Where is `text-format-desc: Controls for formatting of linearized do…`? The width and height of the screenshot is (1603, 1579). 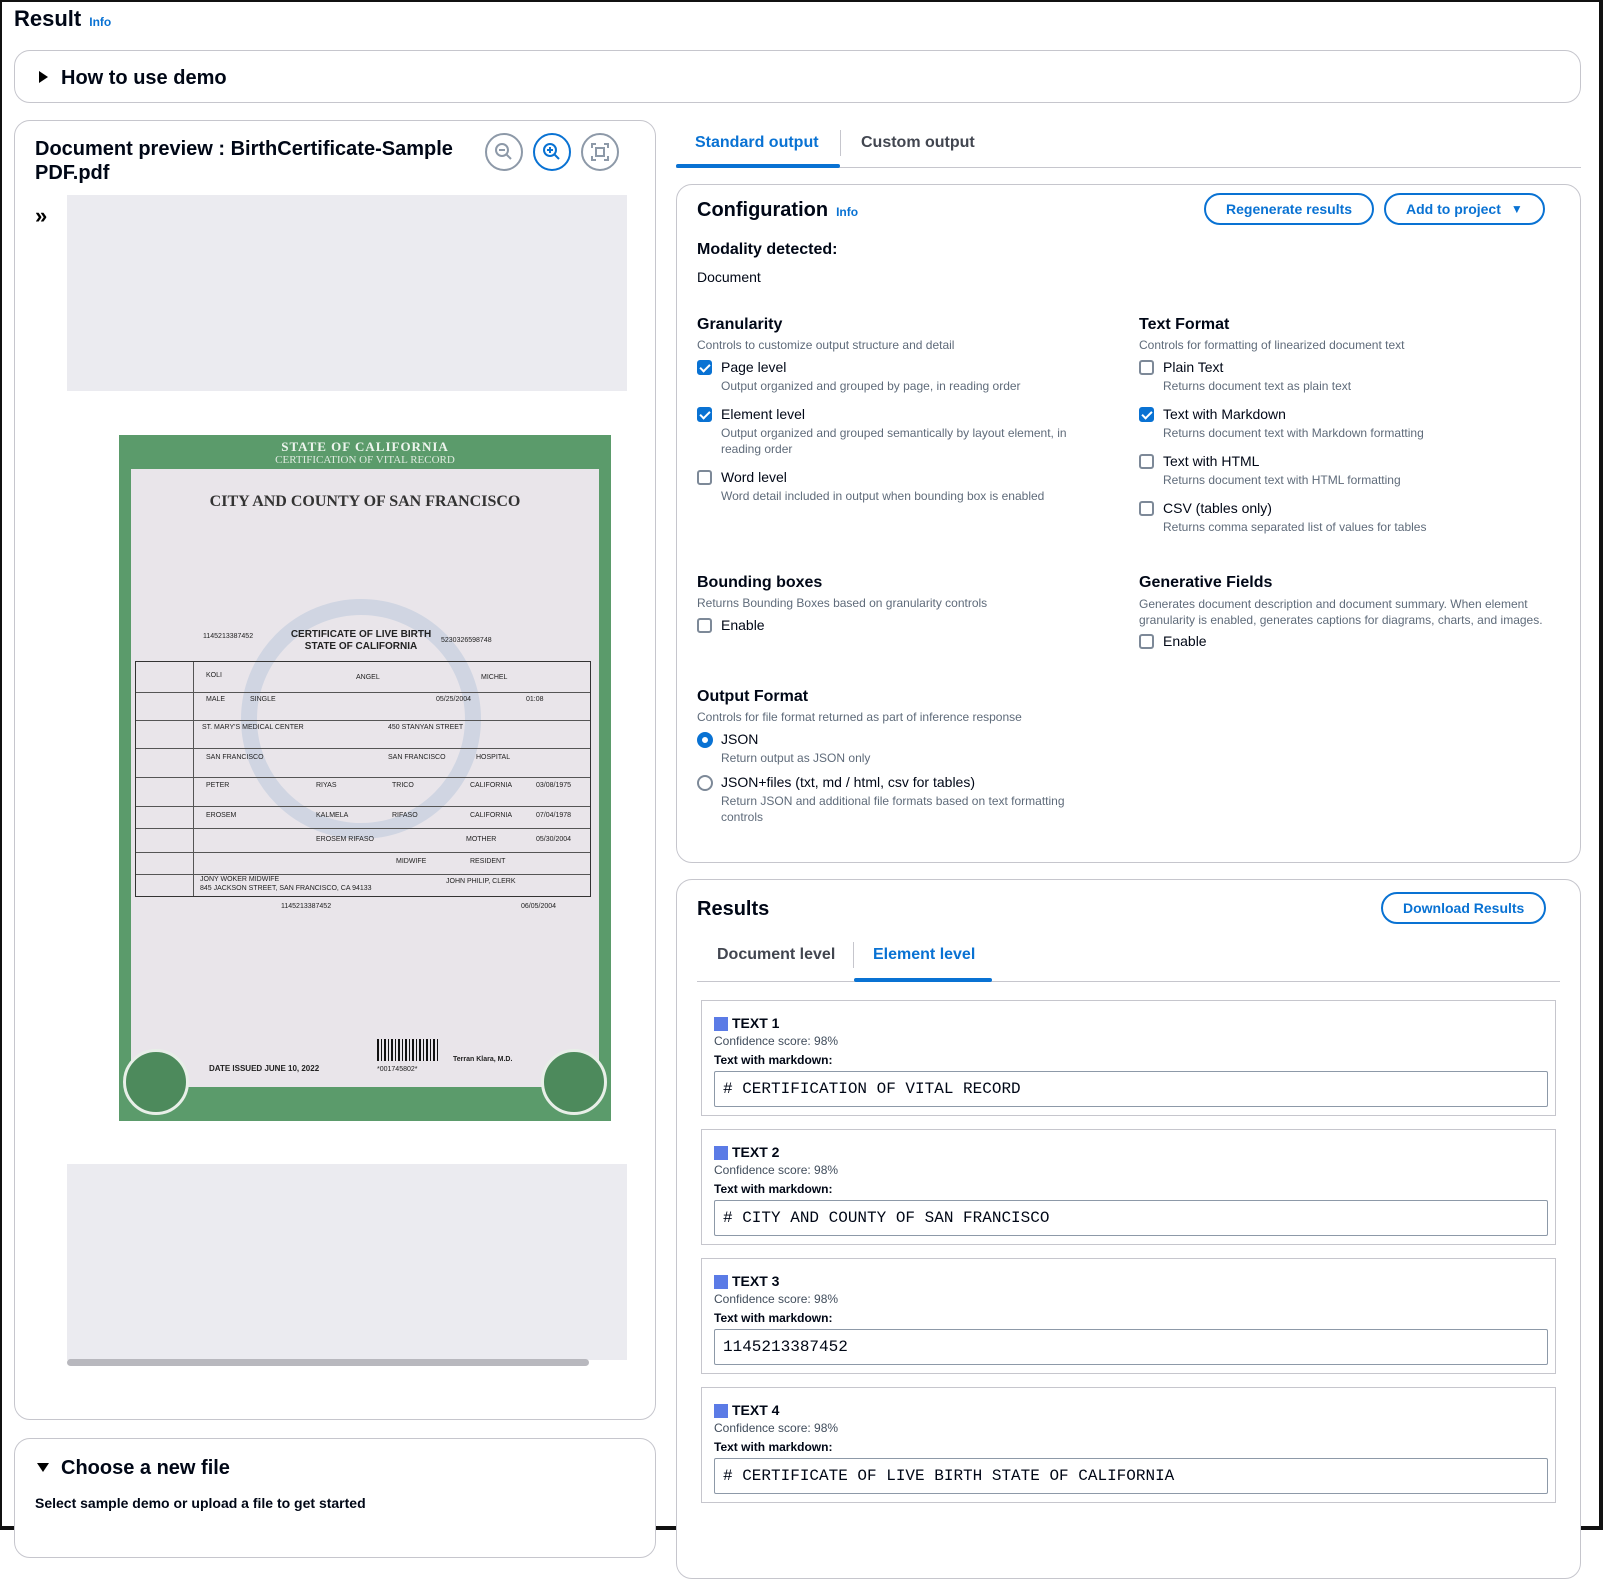 text-format-desc: Controls for formatting of linearized do… is located at coordinates (1272, 345).